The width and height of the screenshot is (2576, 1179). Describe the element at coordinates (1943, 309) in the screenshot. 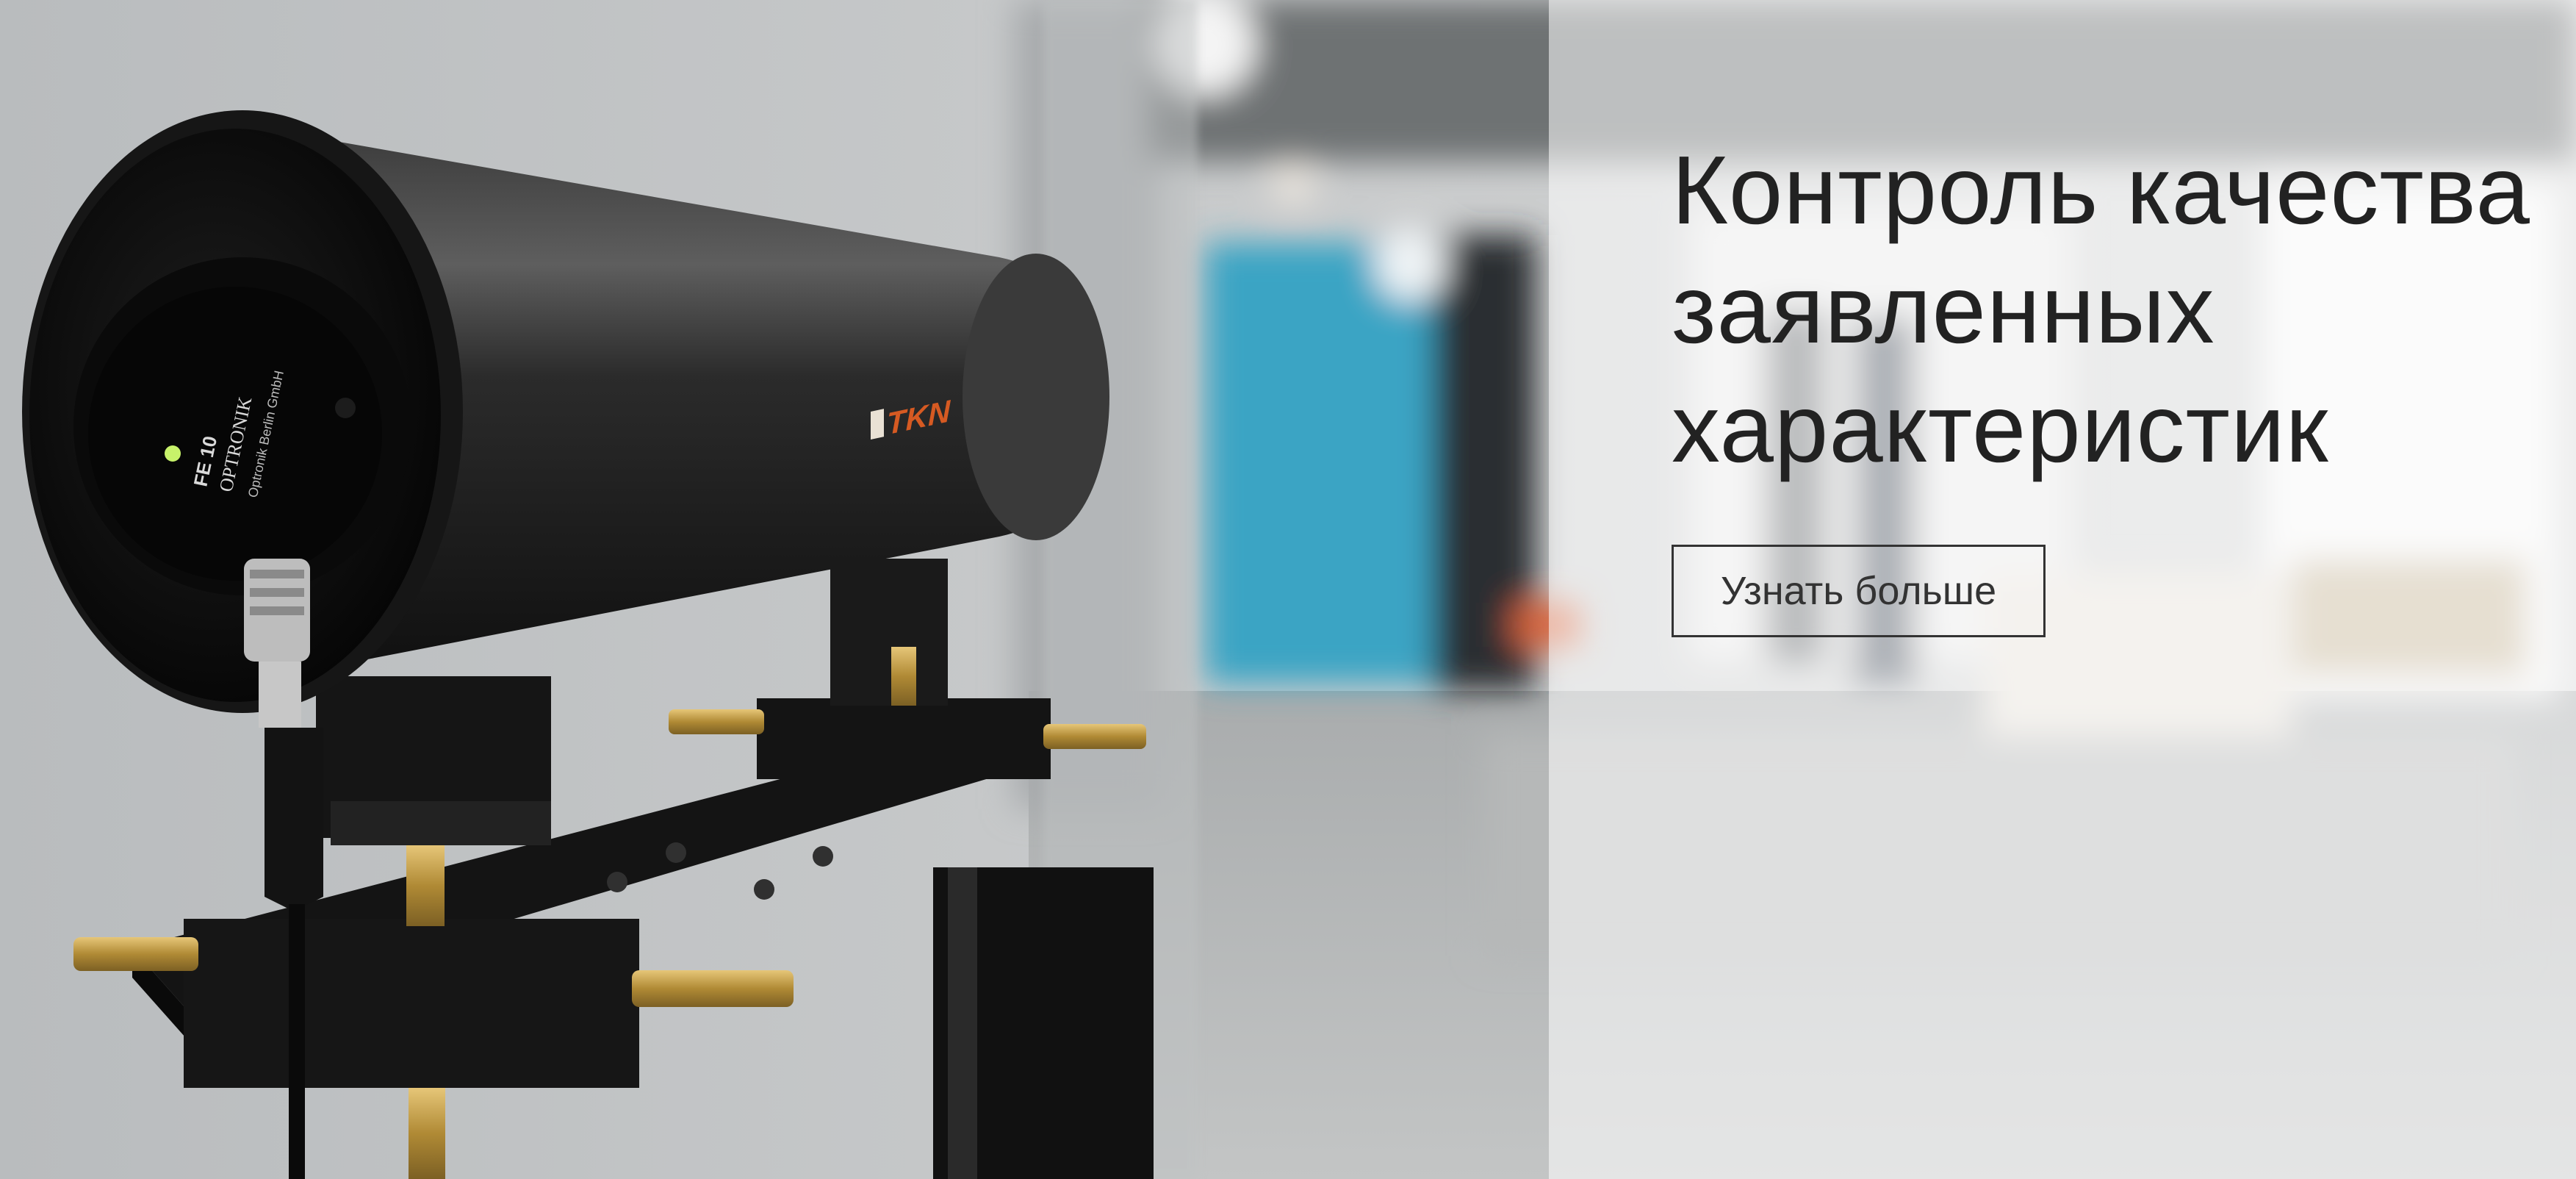

I see `hero-title-line-2: заявленных` at that location.